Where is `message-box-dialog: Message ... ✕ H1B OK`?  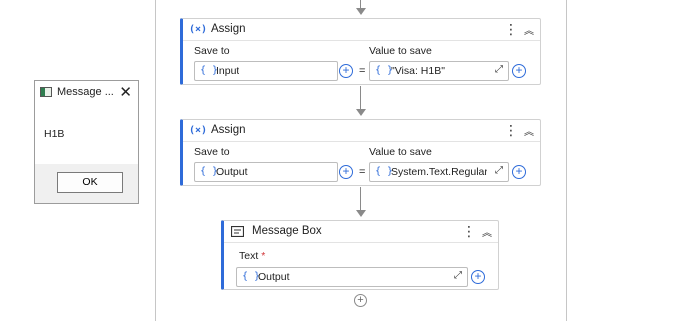 message-box-dialog: Message ... ✕ H1B OK is located at coordinates (86, 142).